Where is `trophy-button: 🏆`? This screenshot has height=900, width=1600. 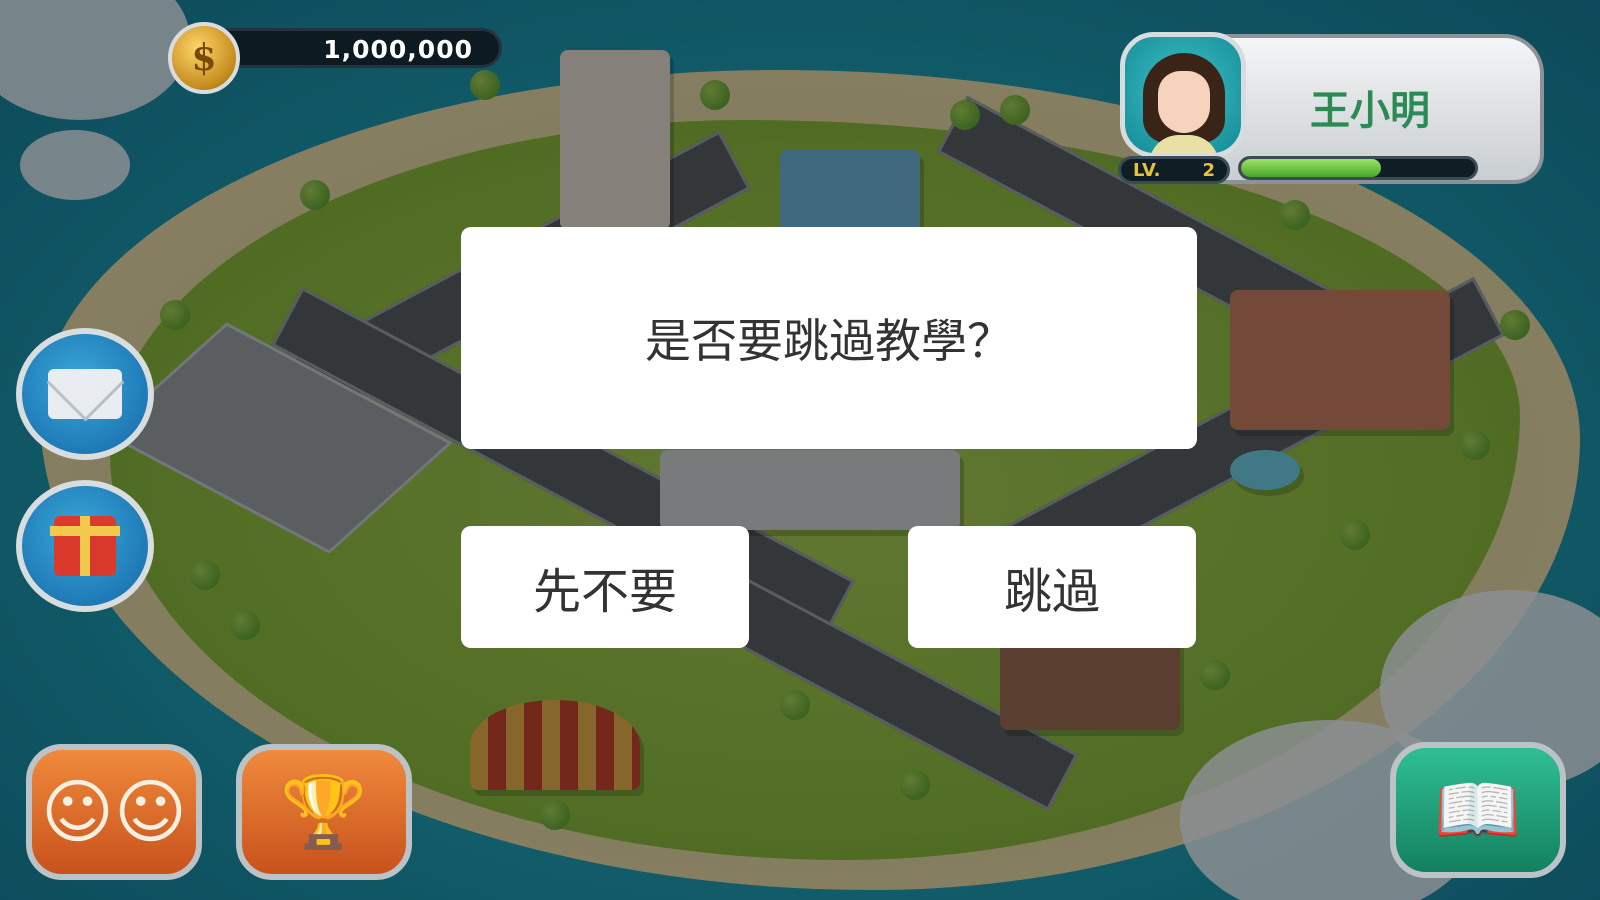
trophy-button: 🏆 is located at coordinates (324, 812).